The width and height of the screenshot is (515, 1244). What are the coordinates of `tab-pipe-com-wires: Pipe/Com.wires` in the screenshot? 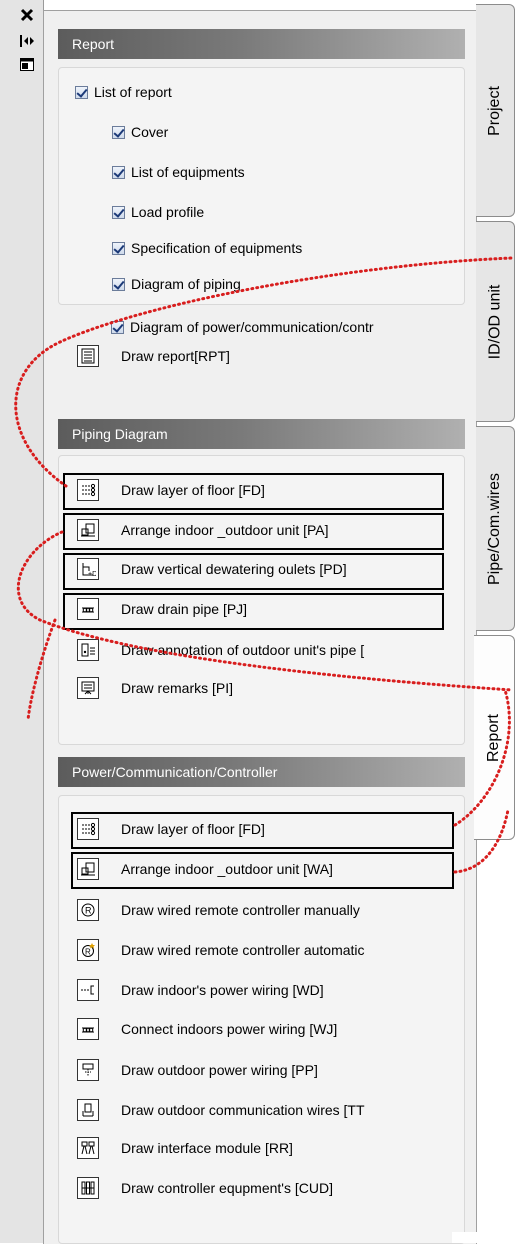 It's located at (495, 528).